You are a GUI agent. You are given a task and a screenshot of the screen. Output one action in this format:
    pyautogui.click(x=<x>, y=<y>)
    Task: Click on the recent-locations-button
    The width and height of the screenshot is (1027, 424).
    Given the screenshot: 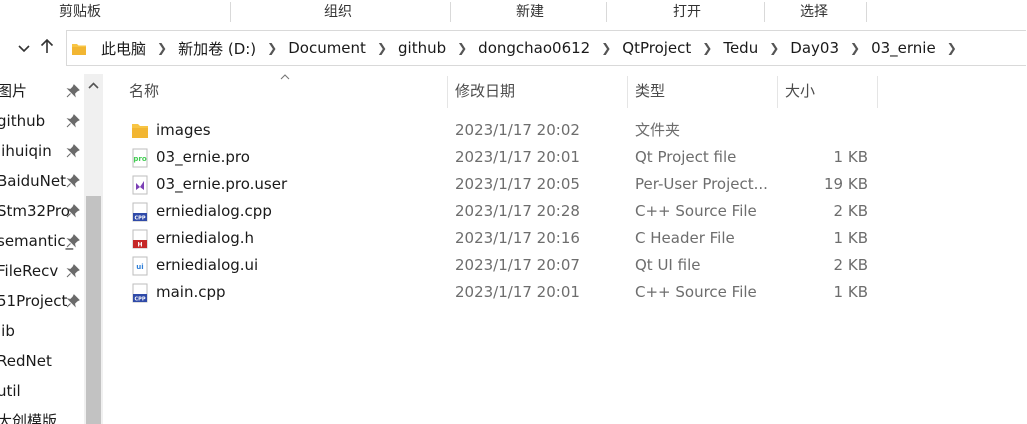 What is the action you would take?
    pyautogui.click(x=24, y=49)
    